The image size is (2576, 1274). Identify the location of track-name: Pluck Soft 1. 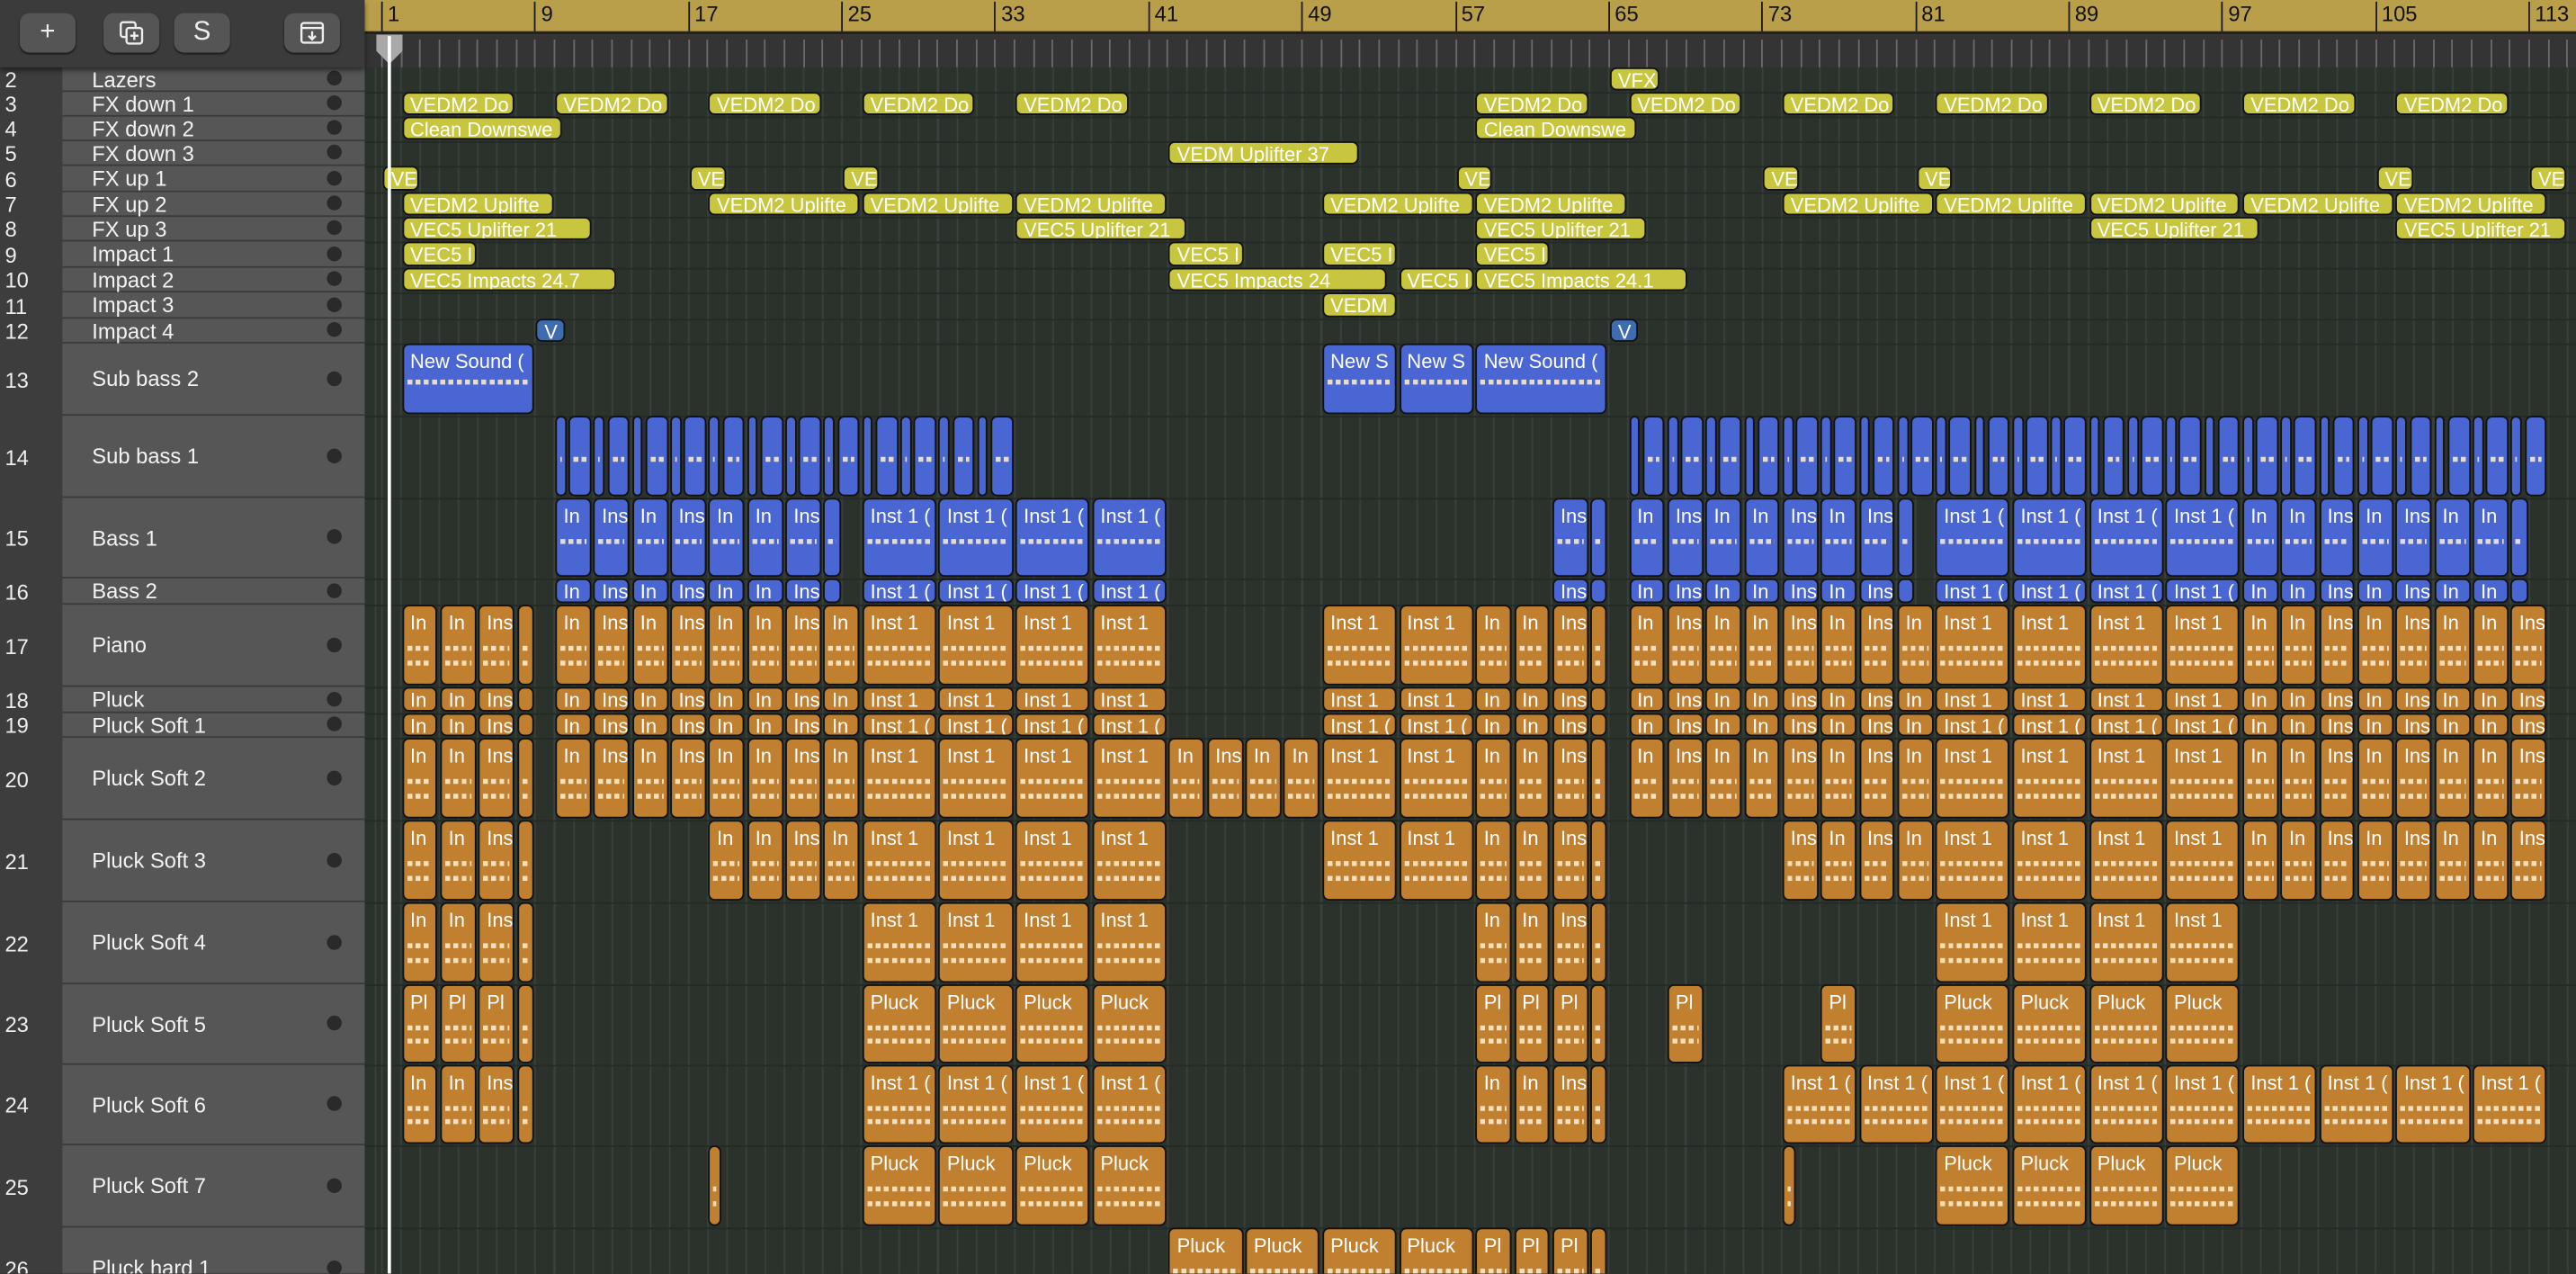
(149, 725).